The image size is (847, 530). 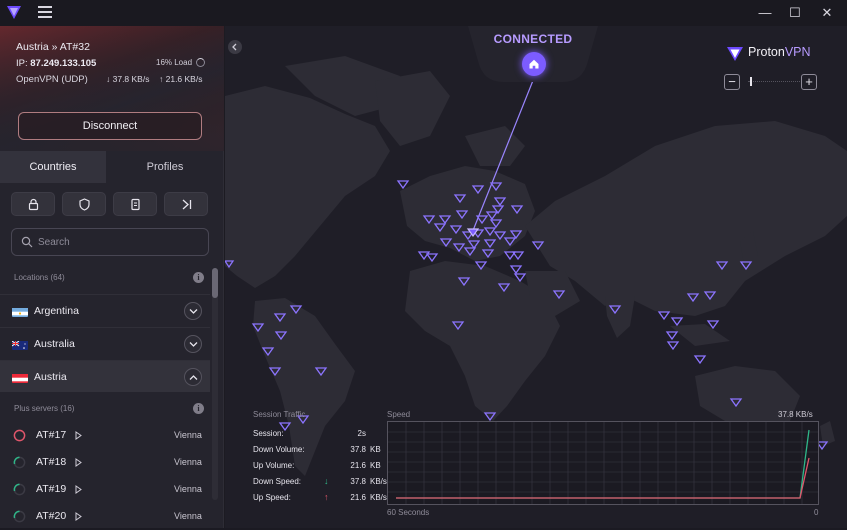 I want to click on stat-up-speed: Up Speed: ↑ 21.6 KB/s, so click(x=320, y=498).